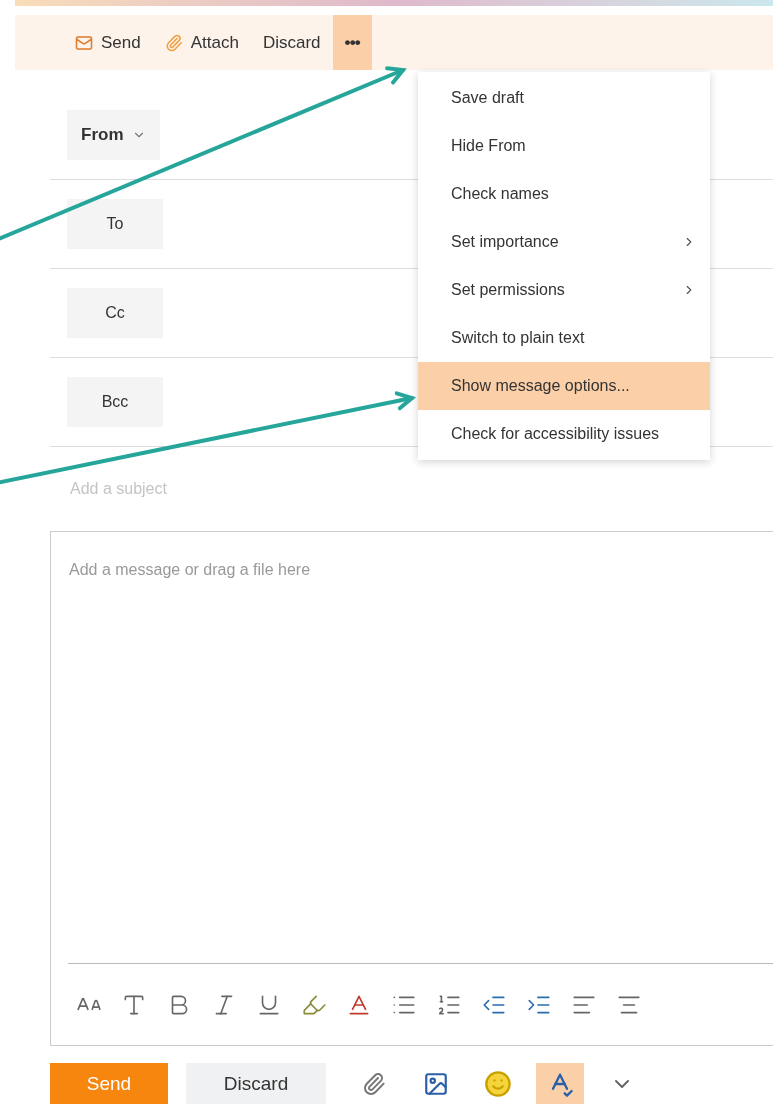  I want to click on menu-item: Switch to plain text, so click(564, 338).